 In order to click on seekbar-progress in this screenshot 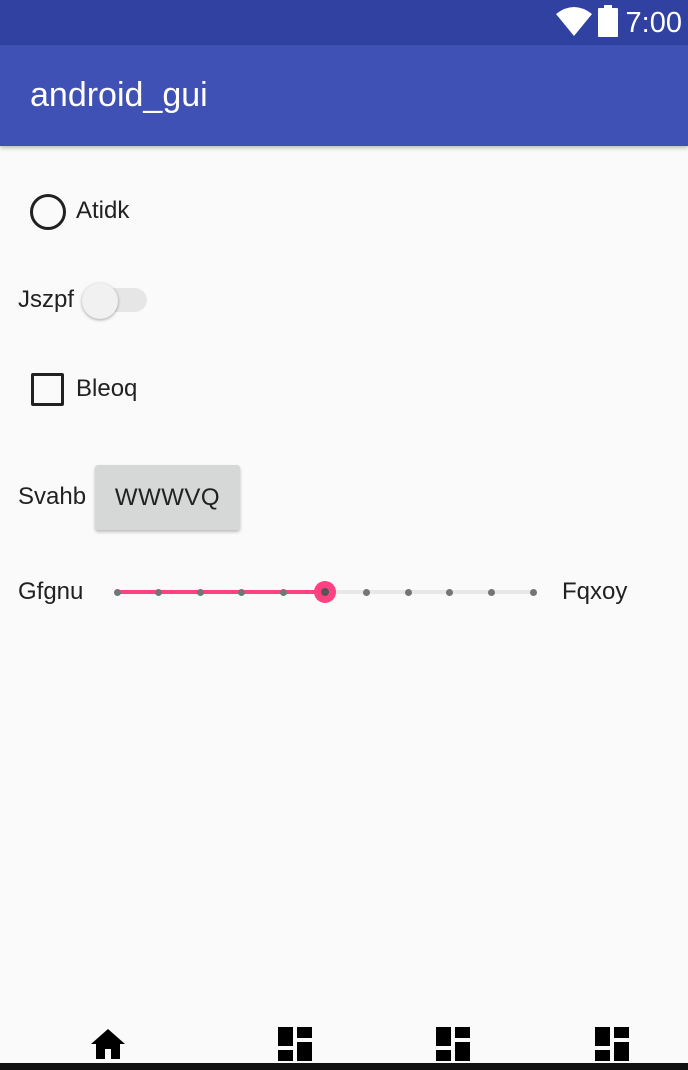, I will do `click(221, 592)`.